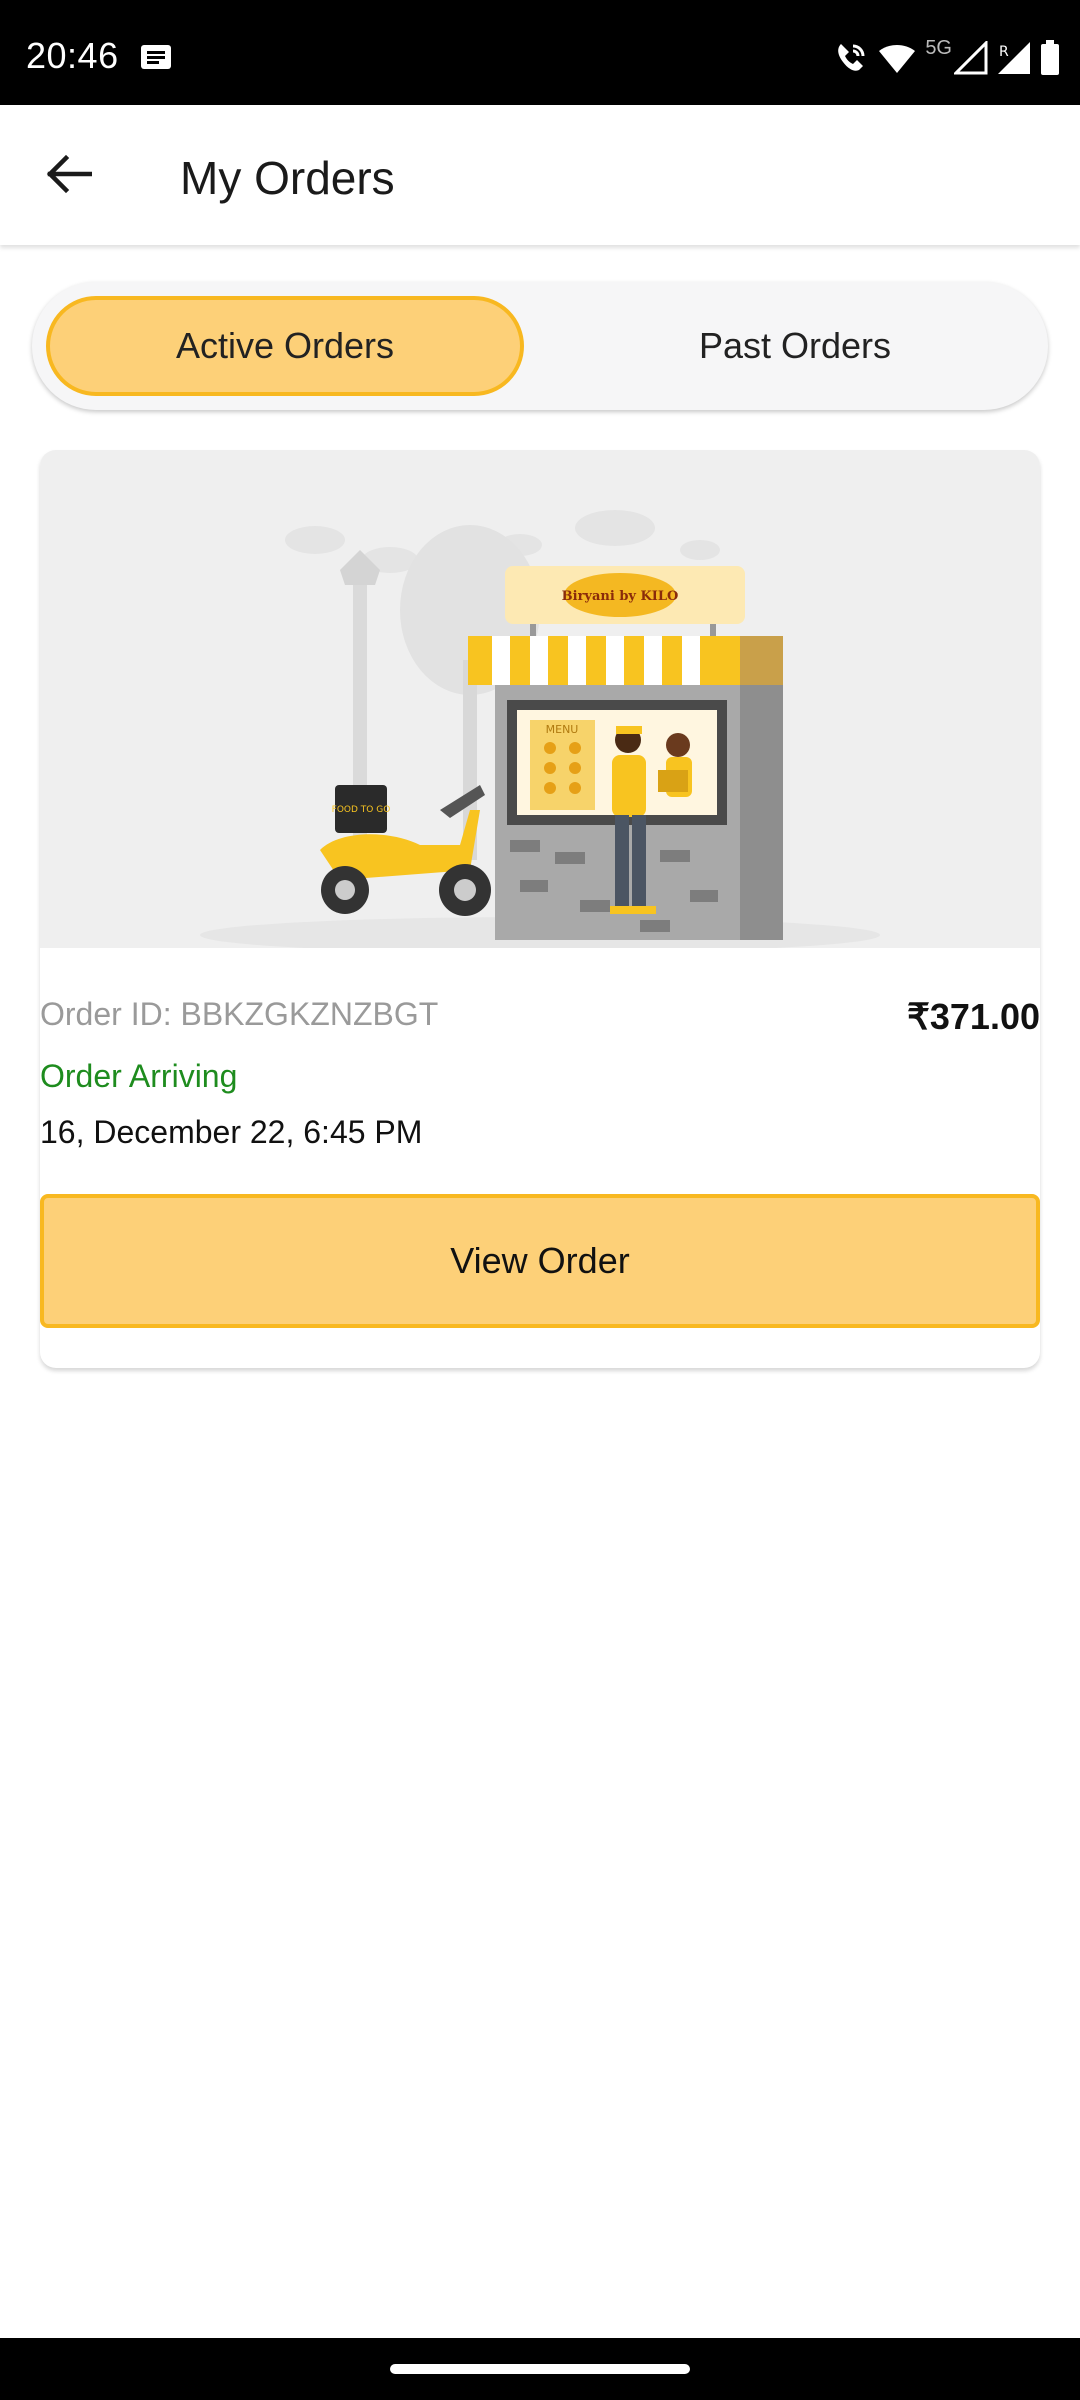 This screenshot has height=2400, width=1080. What do you see at coordinates (231, 1132) in the screenshot?
I see `order-datetime: 16, December 22, 6:45 PM` at bounding box center [231, 1132].